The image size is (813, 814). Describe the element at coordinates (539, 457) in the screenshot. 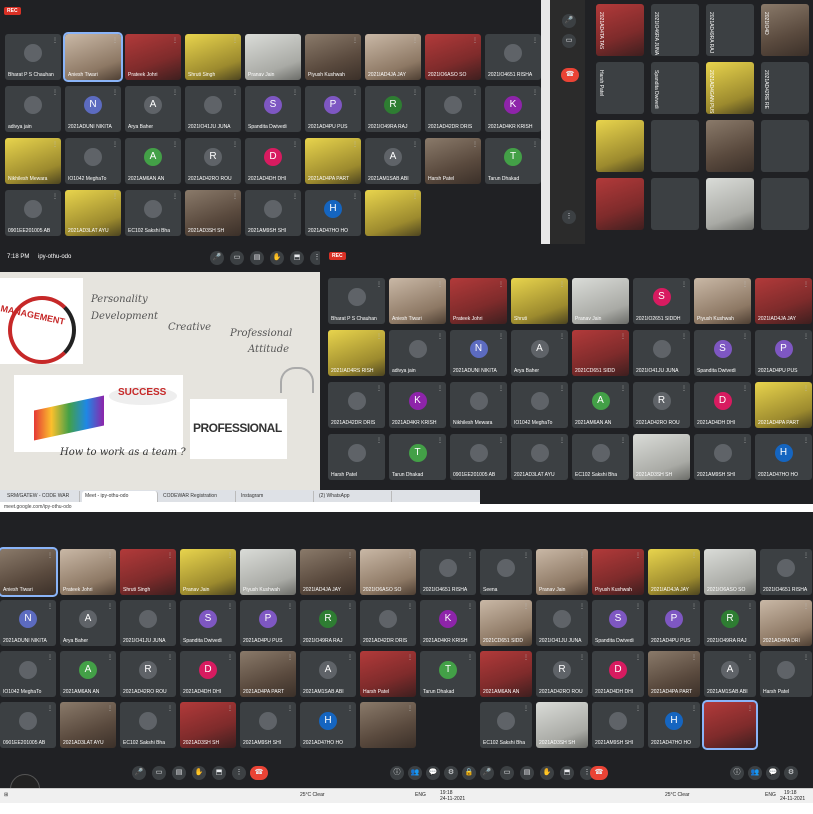

I see `participant-tile: ⋮ 2021AD3LAT AYU` at that location.